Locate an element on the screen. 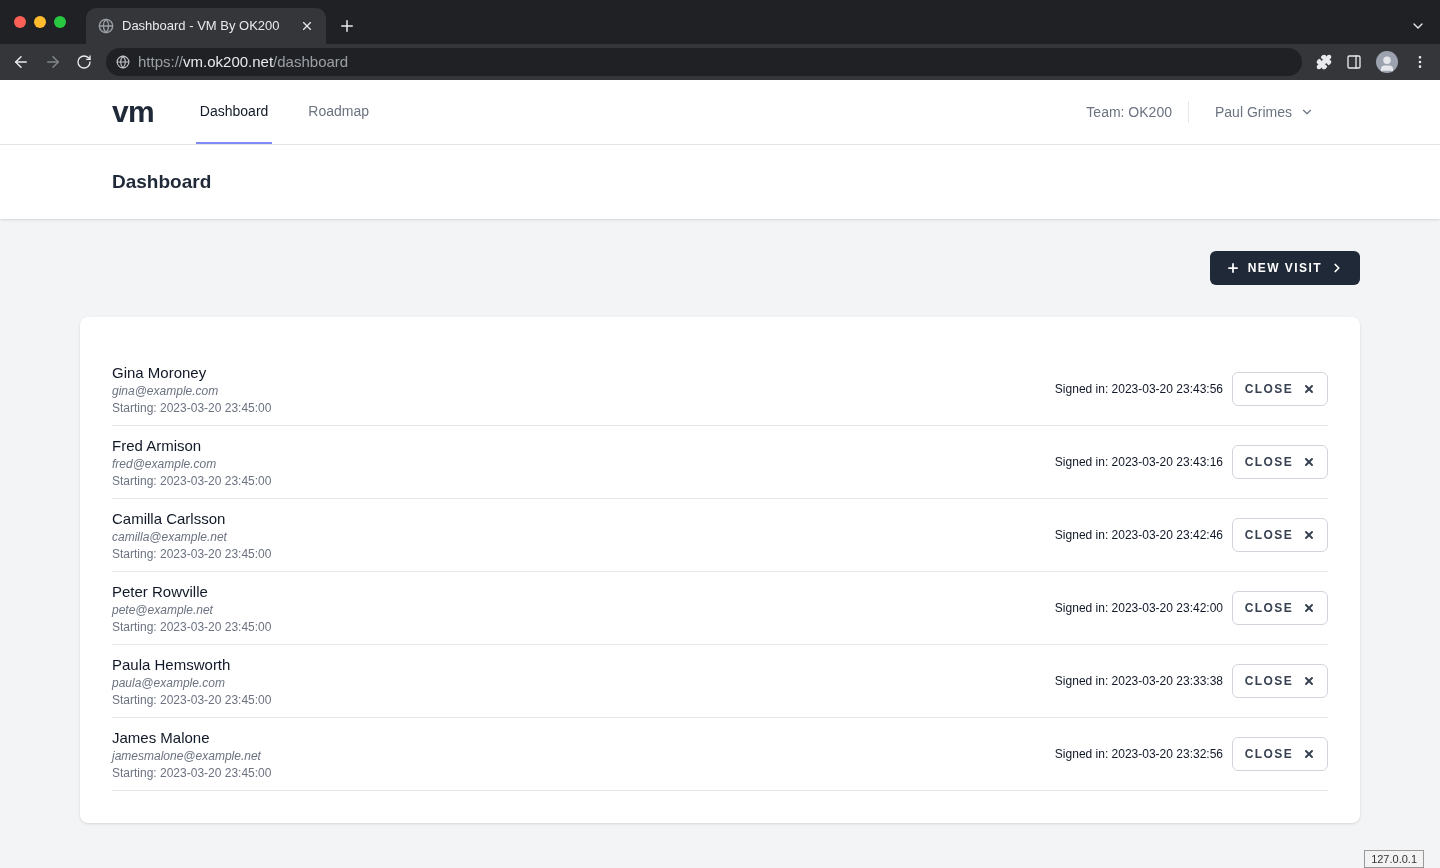 This screenshot has height=868, width=1440. signed-in-time: Signed in: 2023-03-20 23:33:38 is located at coordinates (1138, 681).